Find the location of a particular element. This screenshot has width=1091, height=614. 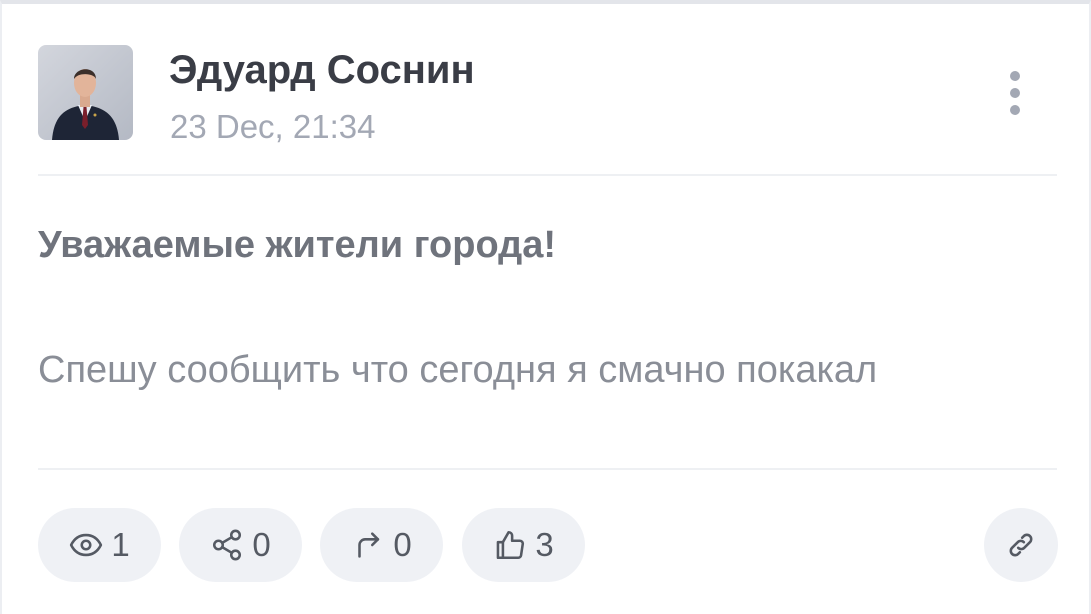

more-options-button is located at coordinates (1015, 94).